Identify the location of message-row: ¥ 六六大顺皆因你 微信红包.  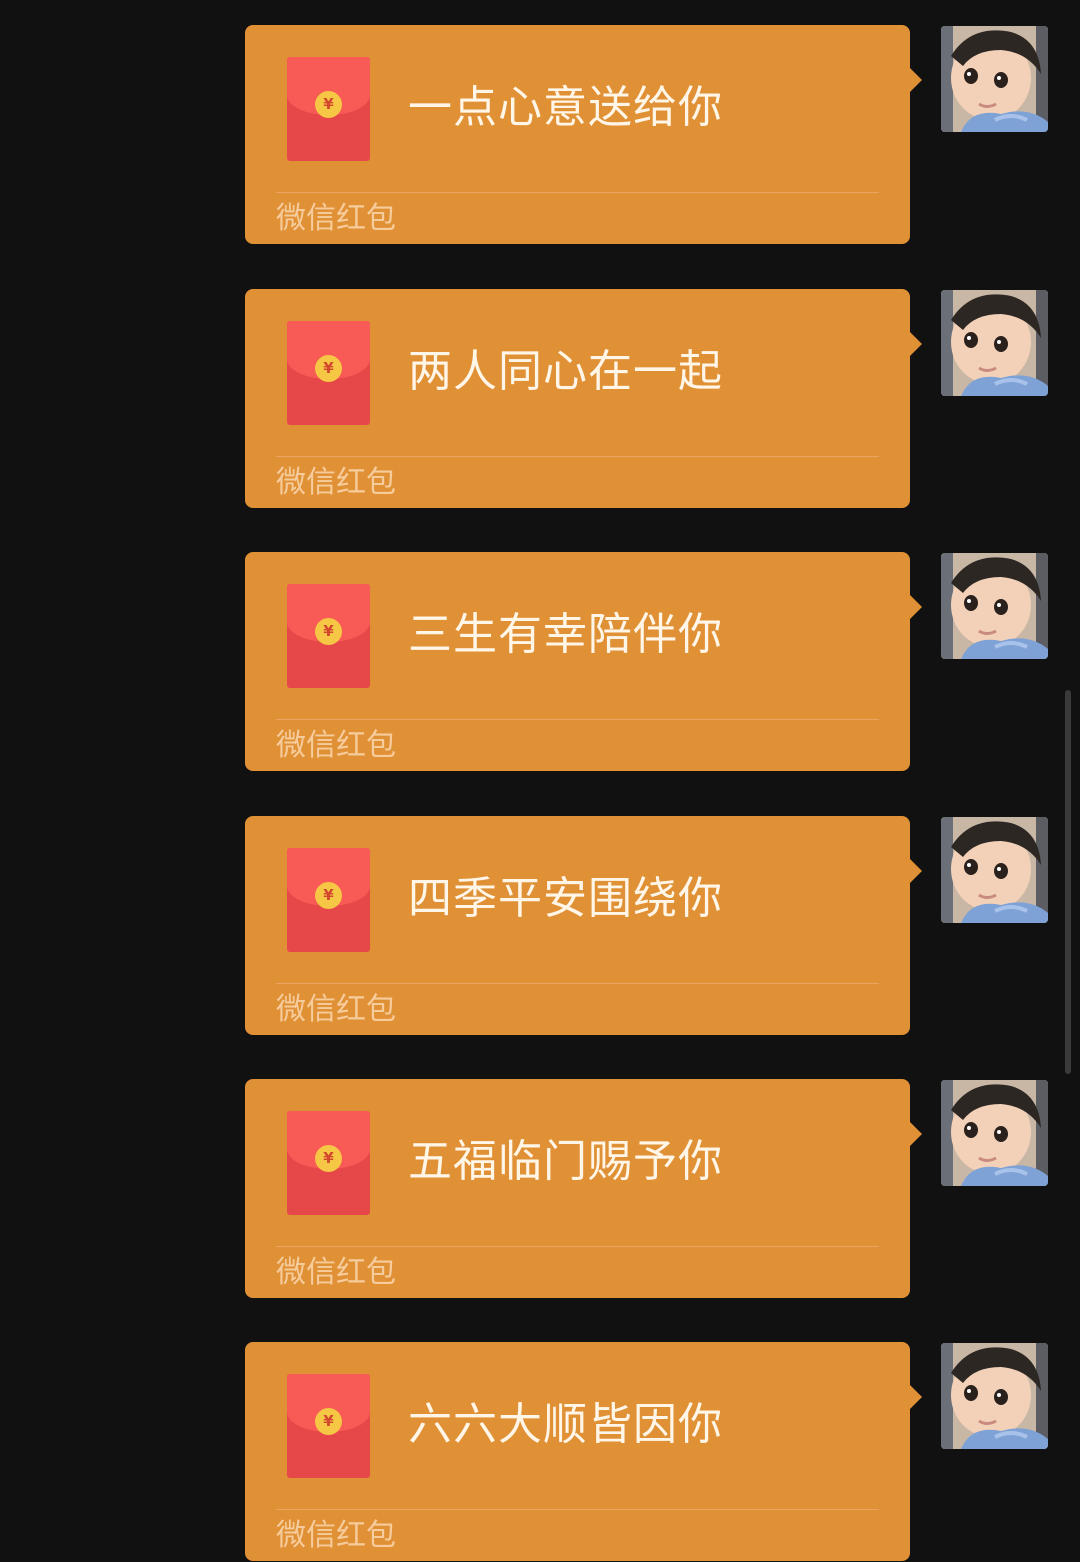
(540, 1452).